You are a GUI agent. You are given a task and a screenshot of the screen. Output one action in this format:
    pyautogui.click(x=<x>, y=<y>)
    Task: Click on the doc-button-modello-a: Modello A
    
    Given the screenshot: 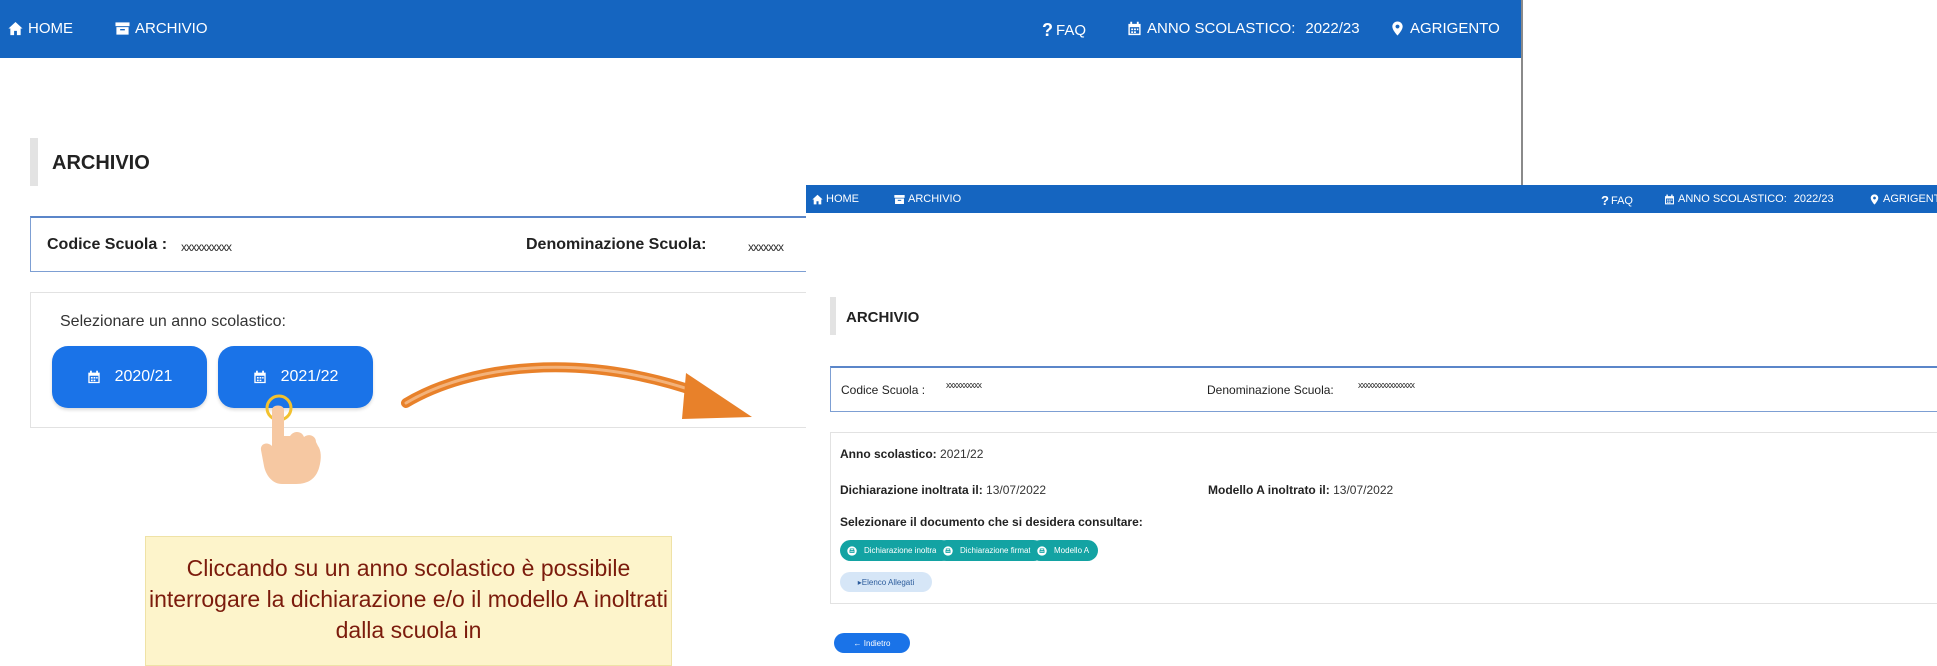 What is the action you would take?
    pyautogui.click(x=1064, y=550)
    